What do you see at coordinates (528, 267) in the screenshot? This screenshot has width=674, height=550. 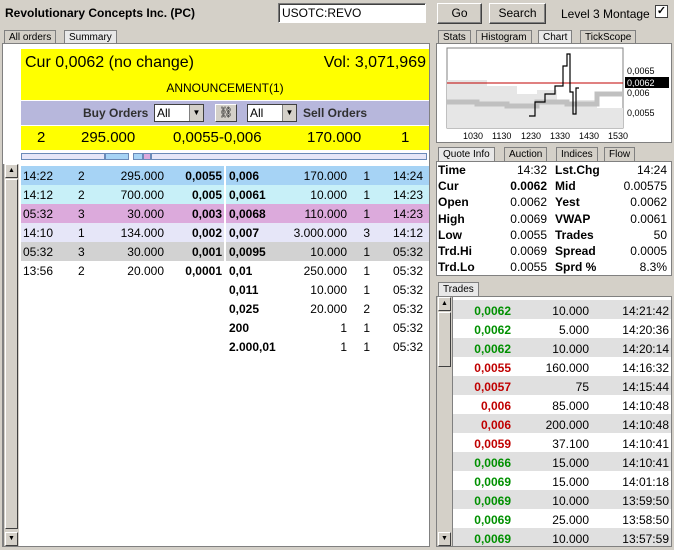 I see `quote-value: 0.0055` at bounding box center [528, 267].